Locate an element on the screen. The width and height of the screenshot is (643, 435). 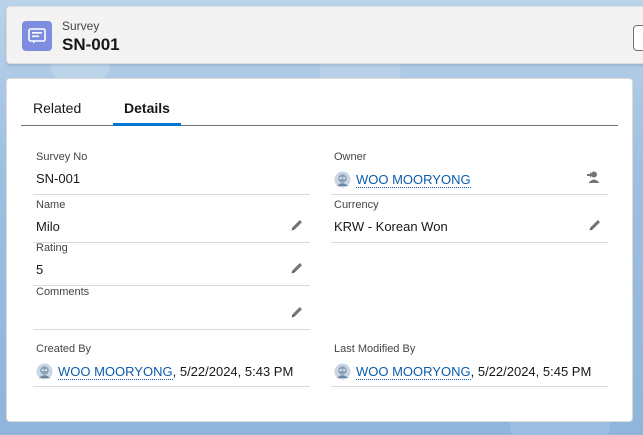
field-value: KRW - Korean Won is located at coordinates (391, 226).